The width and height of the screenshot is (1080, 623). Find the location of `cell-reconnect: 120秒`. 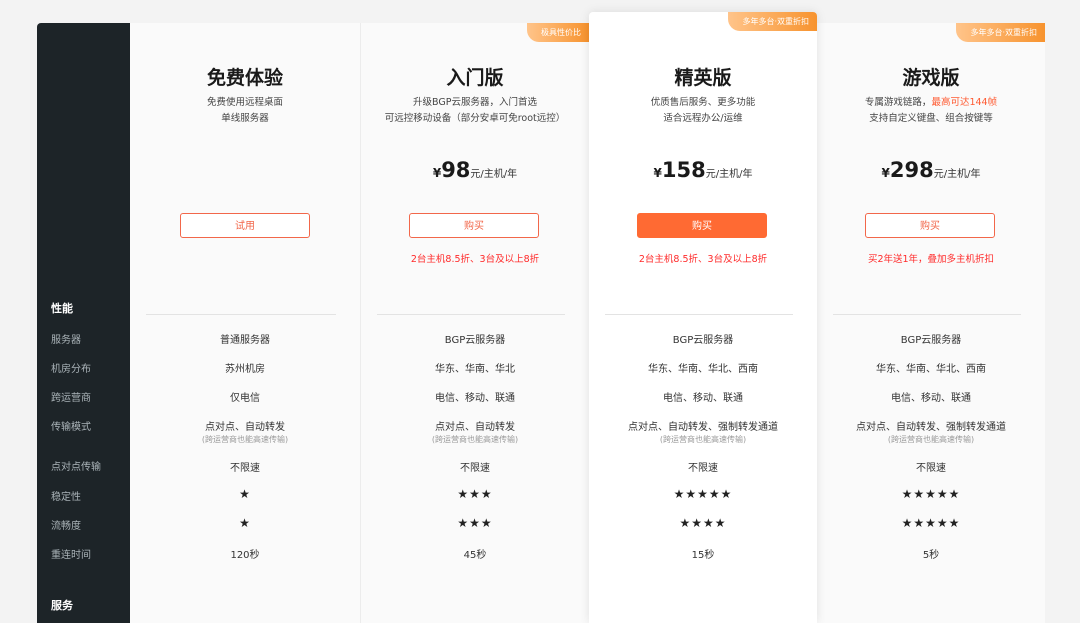

cell-reconnect: 120秒 is located at coordinates (245, 555).